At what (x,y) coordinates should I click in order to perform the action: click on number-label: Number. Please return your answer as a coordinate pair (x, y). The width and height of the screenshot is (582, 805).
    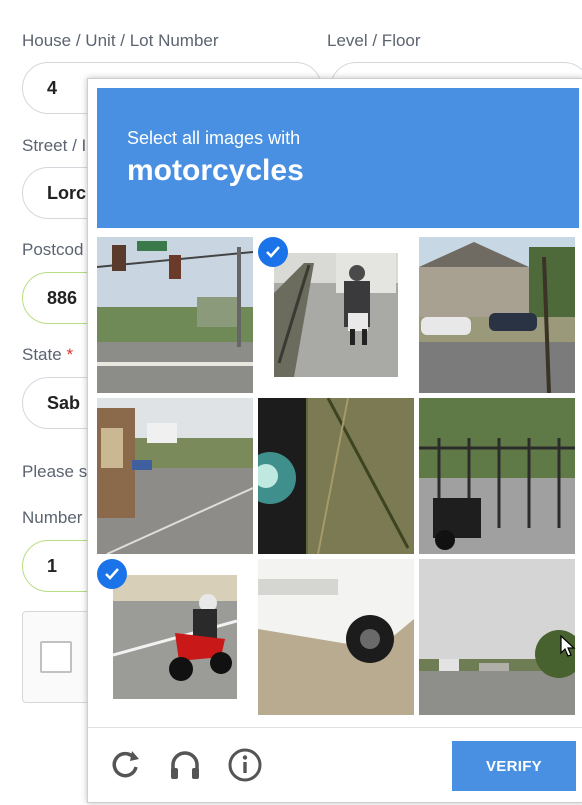
    Looking at the image, I should click on (52, 517).